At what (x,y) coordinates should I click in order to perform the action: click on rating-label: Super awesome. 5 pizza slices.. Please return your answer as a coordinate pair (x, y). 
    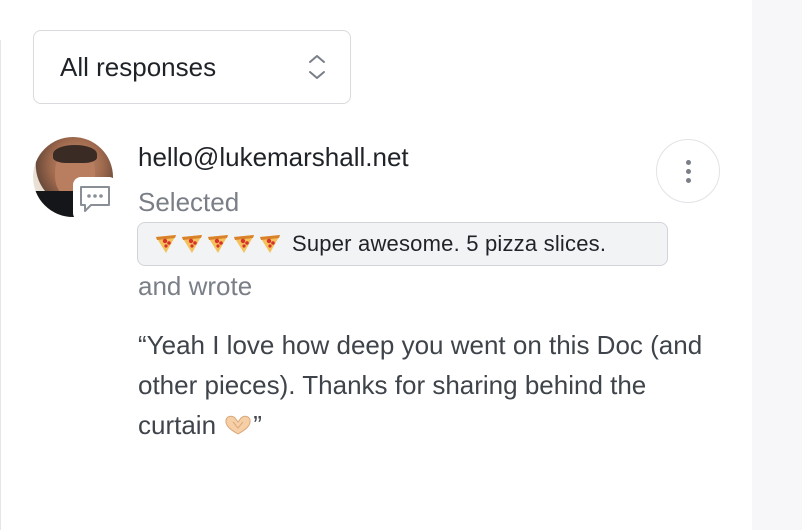
    Looking at the image, I should click on (449, 243).